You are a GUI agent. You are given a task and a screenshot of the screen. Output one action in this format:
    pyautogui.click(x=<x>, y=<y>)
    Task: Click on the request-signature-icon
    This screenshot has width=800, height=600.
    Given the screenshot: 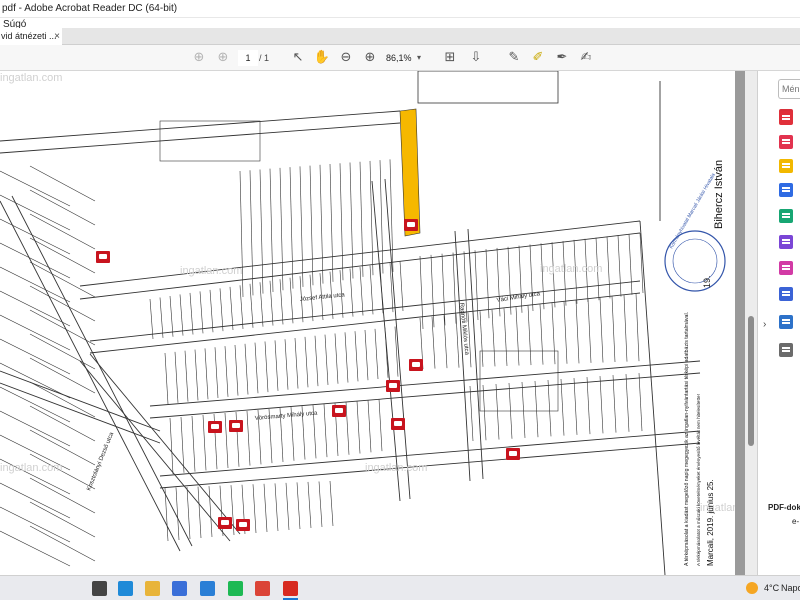 What is the action you would take?
    pyautogui.click(x=786, y=268)
    